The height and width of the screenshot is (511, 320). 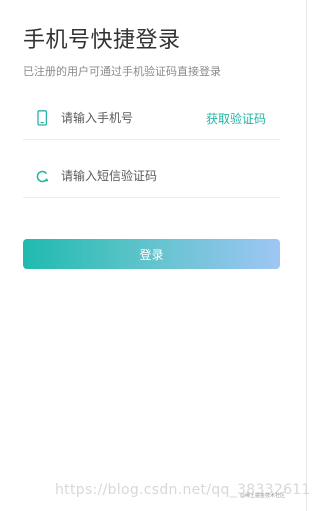 I want to click on get-code-button: 获取验证码, so click(x=236, y=118).